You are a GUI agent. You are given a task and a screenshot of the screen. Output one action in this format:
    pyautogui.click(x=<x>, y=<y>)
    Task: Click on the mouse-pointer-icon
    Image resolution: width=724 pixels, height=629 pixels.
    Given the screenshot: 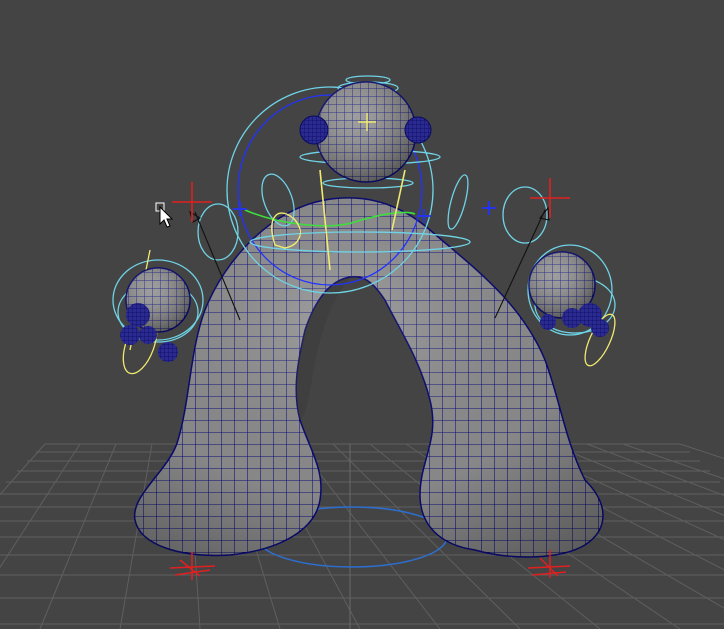 What is the action you would take?
    pyautogui.click(x=164, y=215)
    